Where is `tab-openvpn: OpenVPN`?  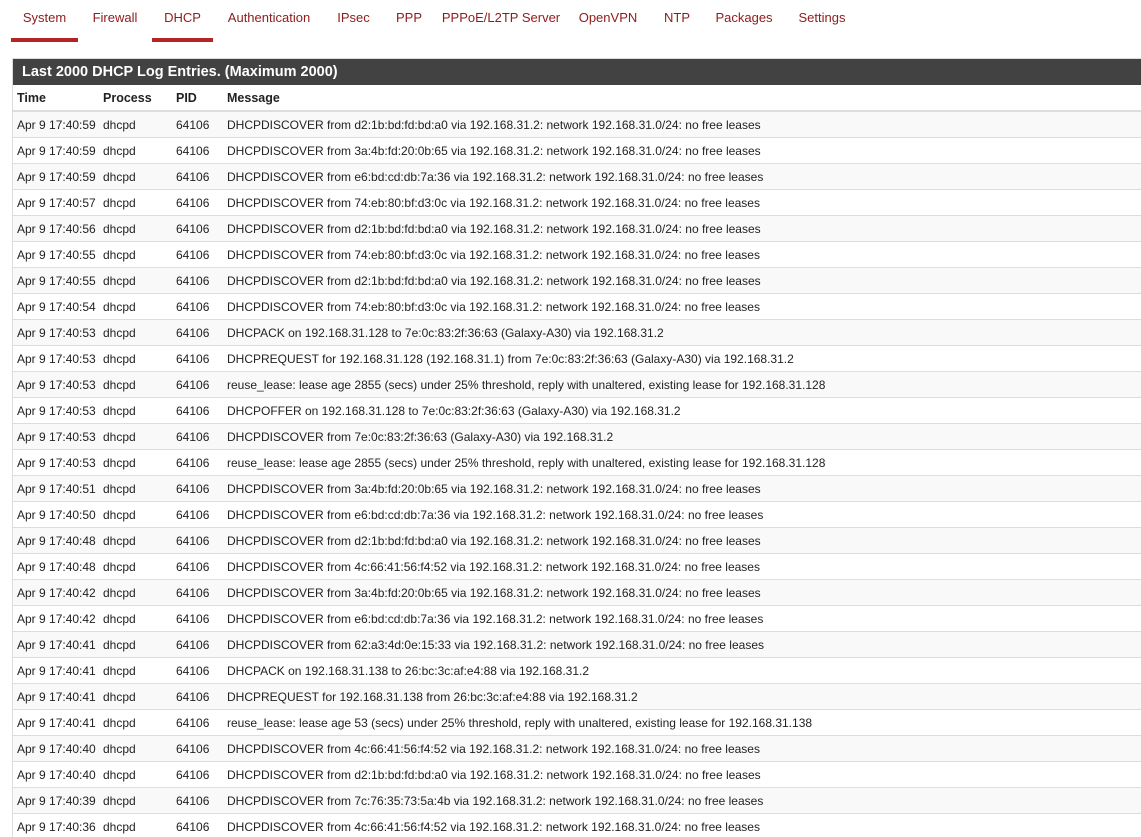 tab-openvpn: OpenVPN is located at coordinates (608, 21).